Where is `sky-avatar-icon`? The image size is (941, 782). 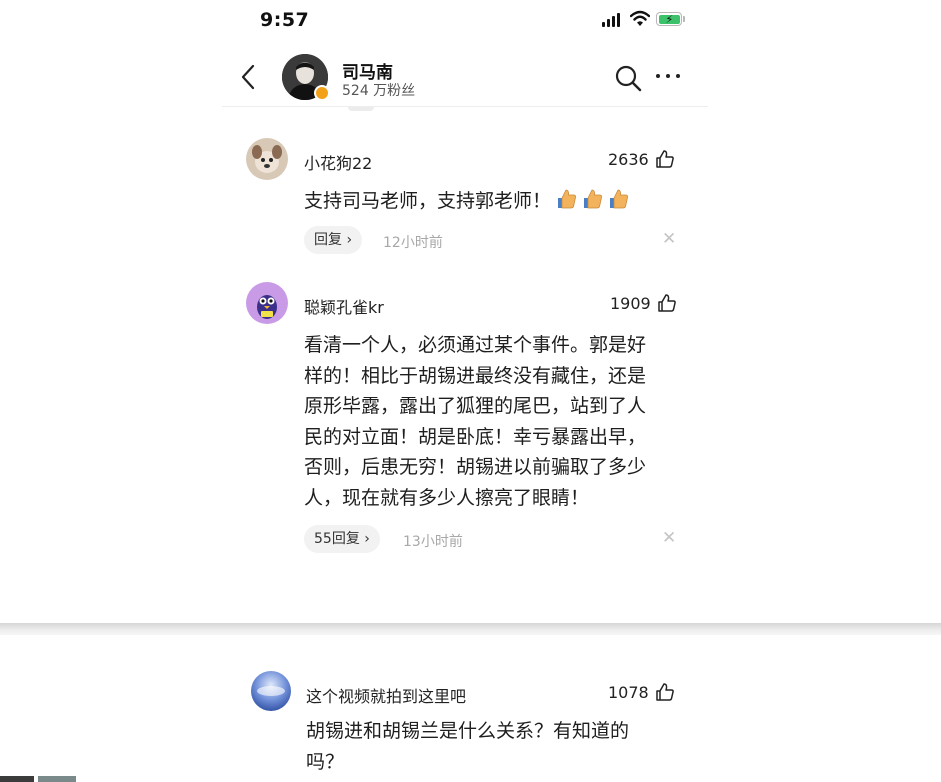 sky-avatar-icon is located at coordinates (271, 691).